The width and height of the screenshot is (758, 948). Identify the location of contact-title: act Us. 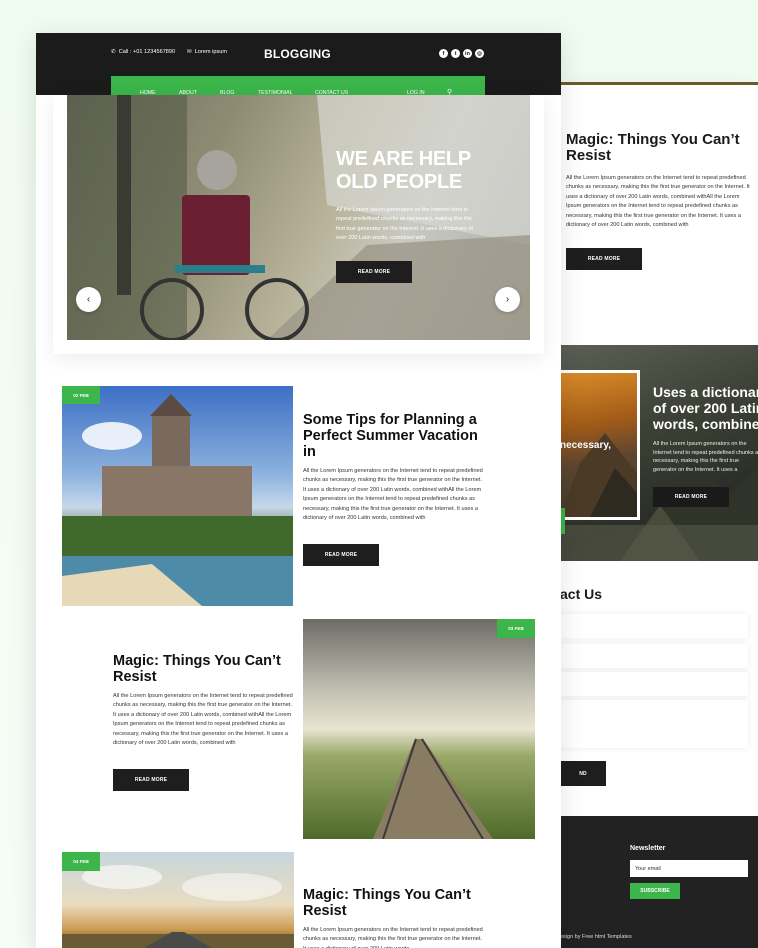
(581, 594).